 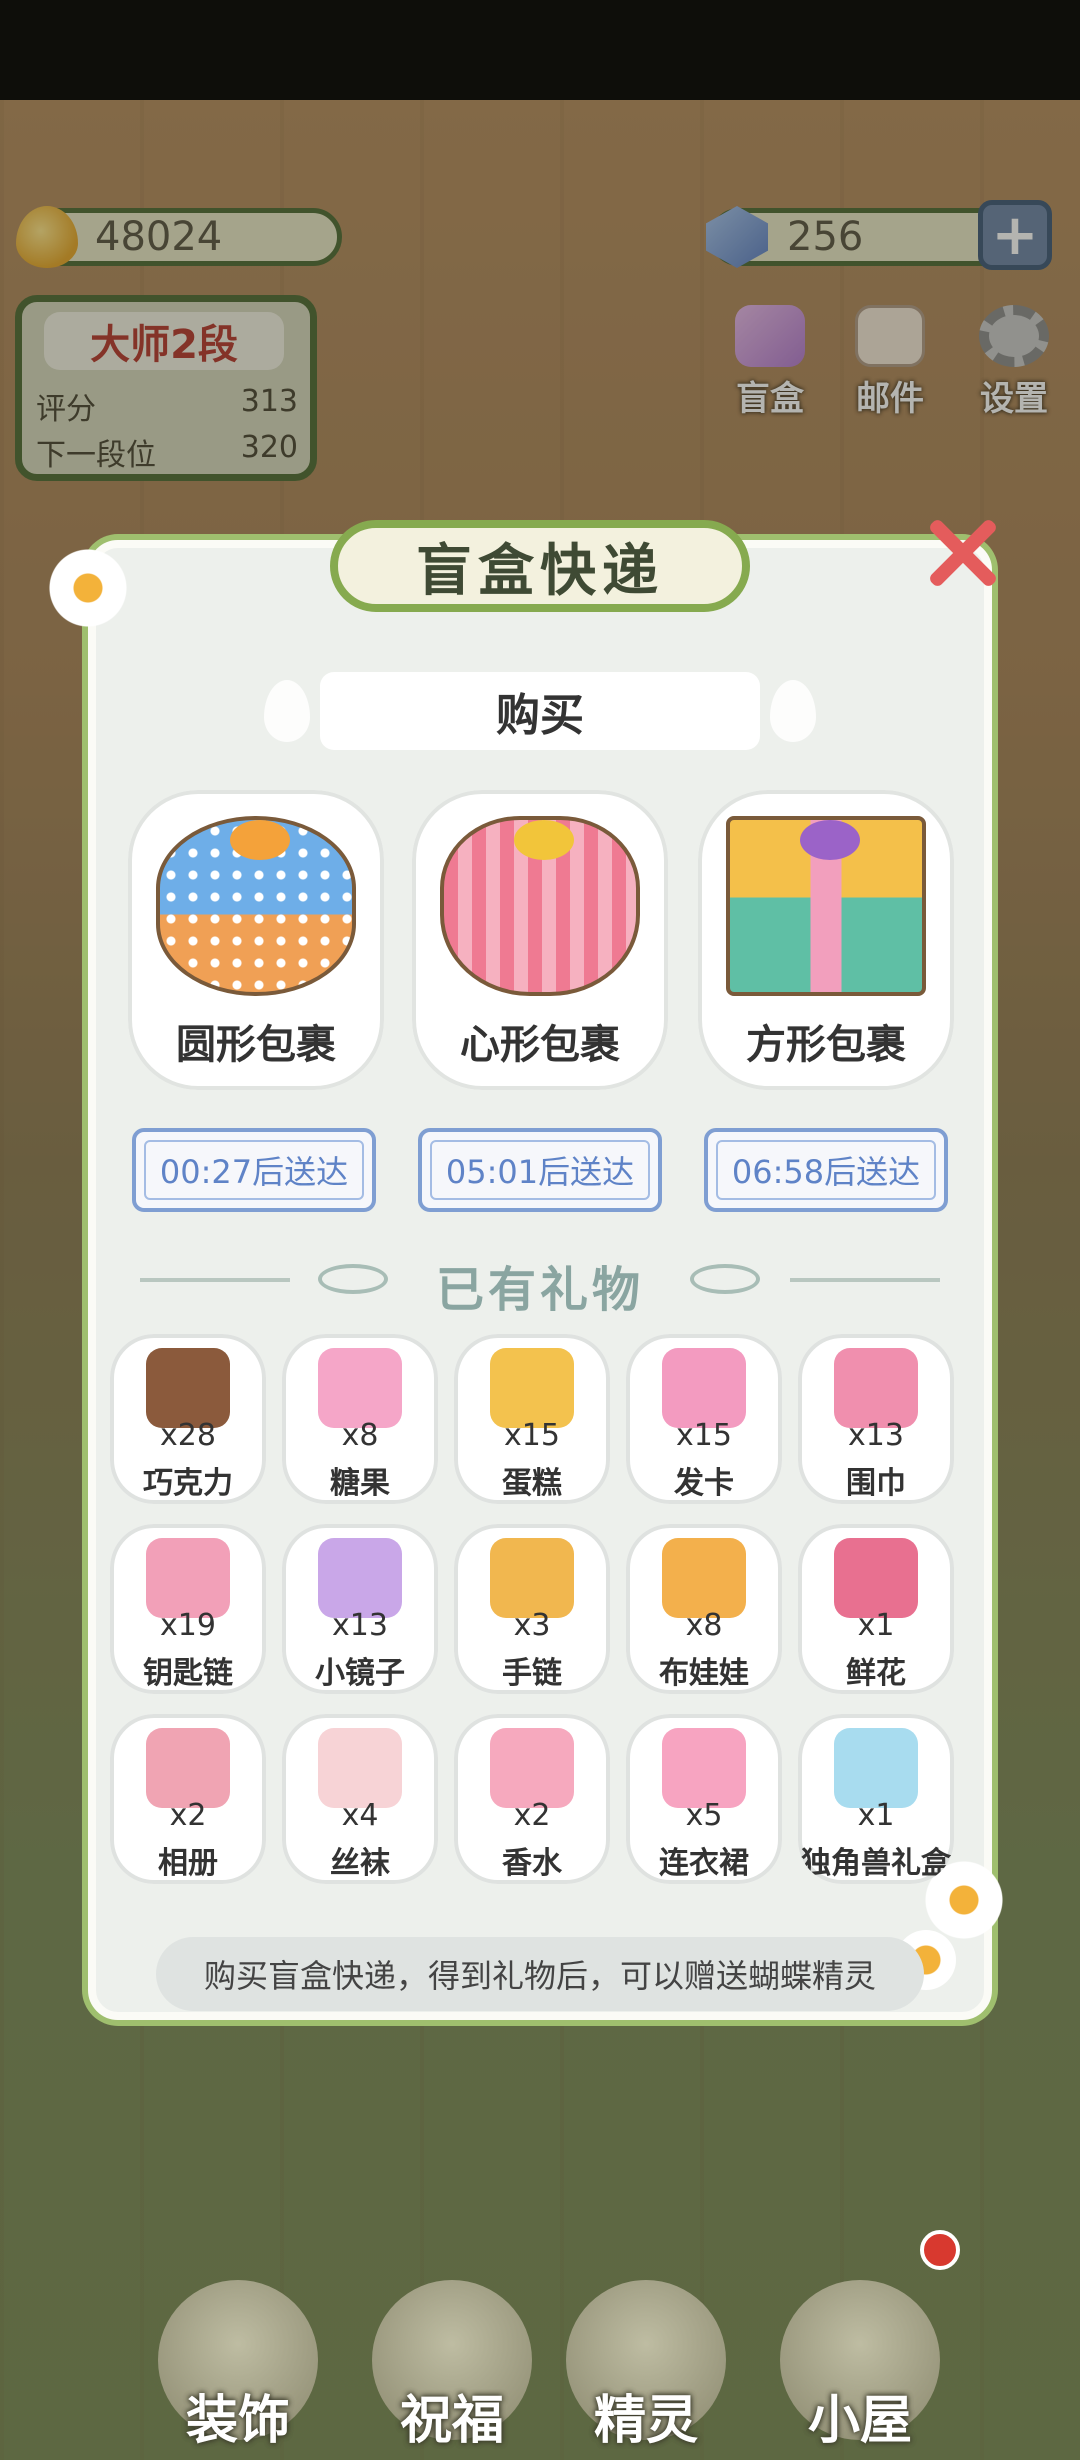 What do you see at coordinates (360, 1673) in the screenshot?
I see `gift-name: 小镜子` at bounding box center [360, 1673].